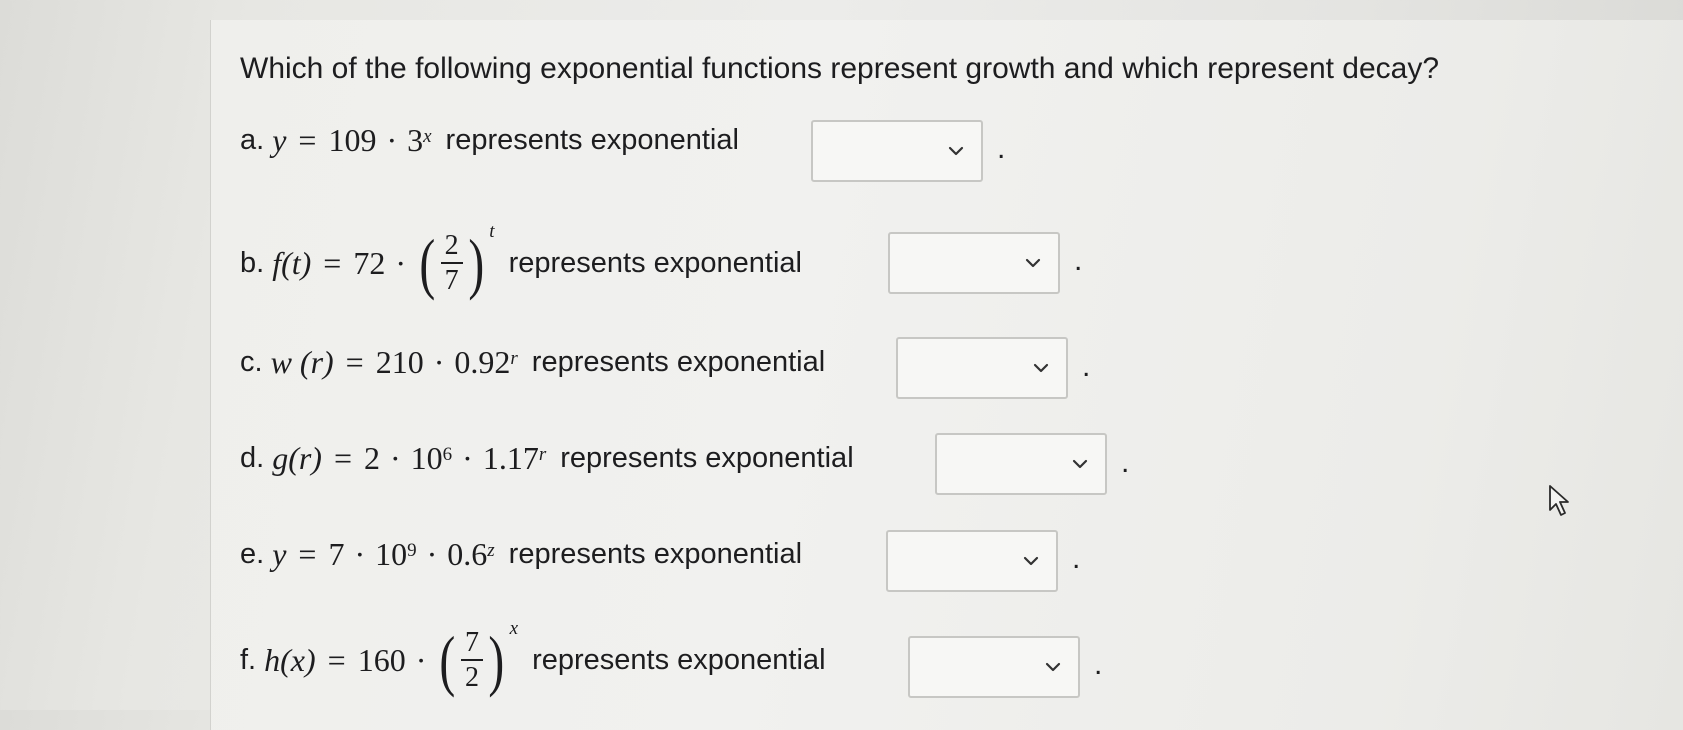 This screenshot has height=730, width=1683. What do you see at coordinates (290, 659) in the screenshot?
I see `math-lhs: h(x)` at bounding box center [290, 659].